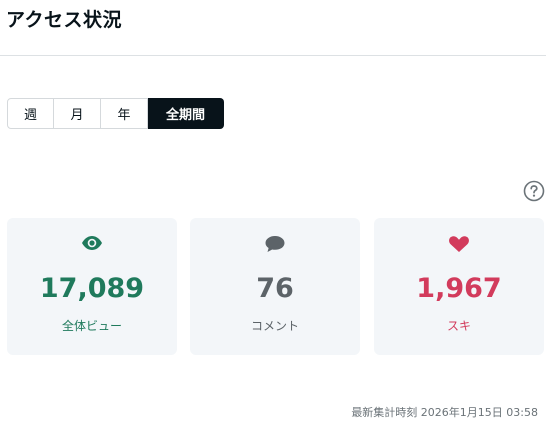 The height and width of the screenshot is (425, 546). What do you see at coordinates (30, 113) in the screenshot?
I see `tab-week: 週` at bounding box center [30, 113].